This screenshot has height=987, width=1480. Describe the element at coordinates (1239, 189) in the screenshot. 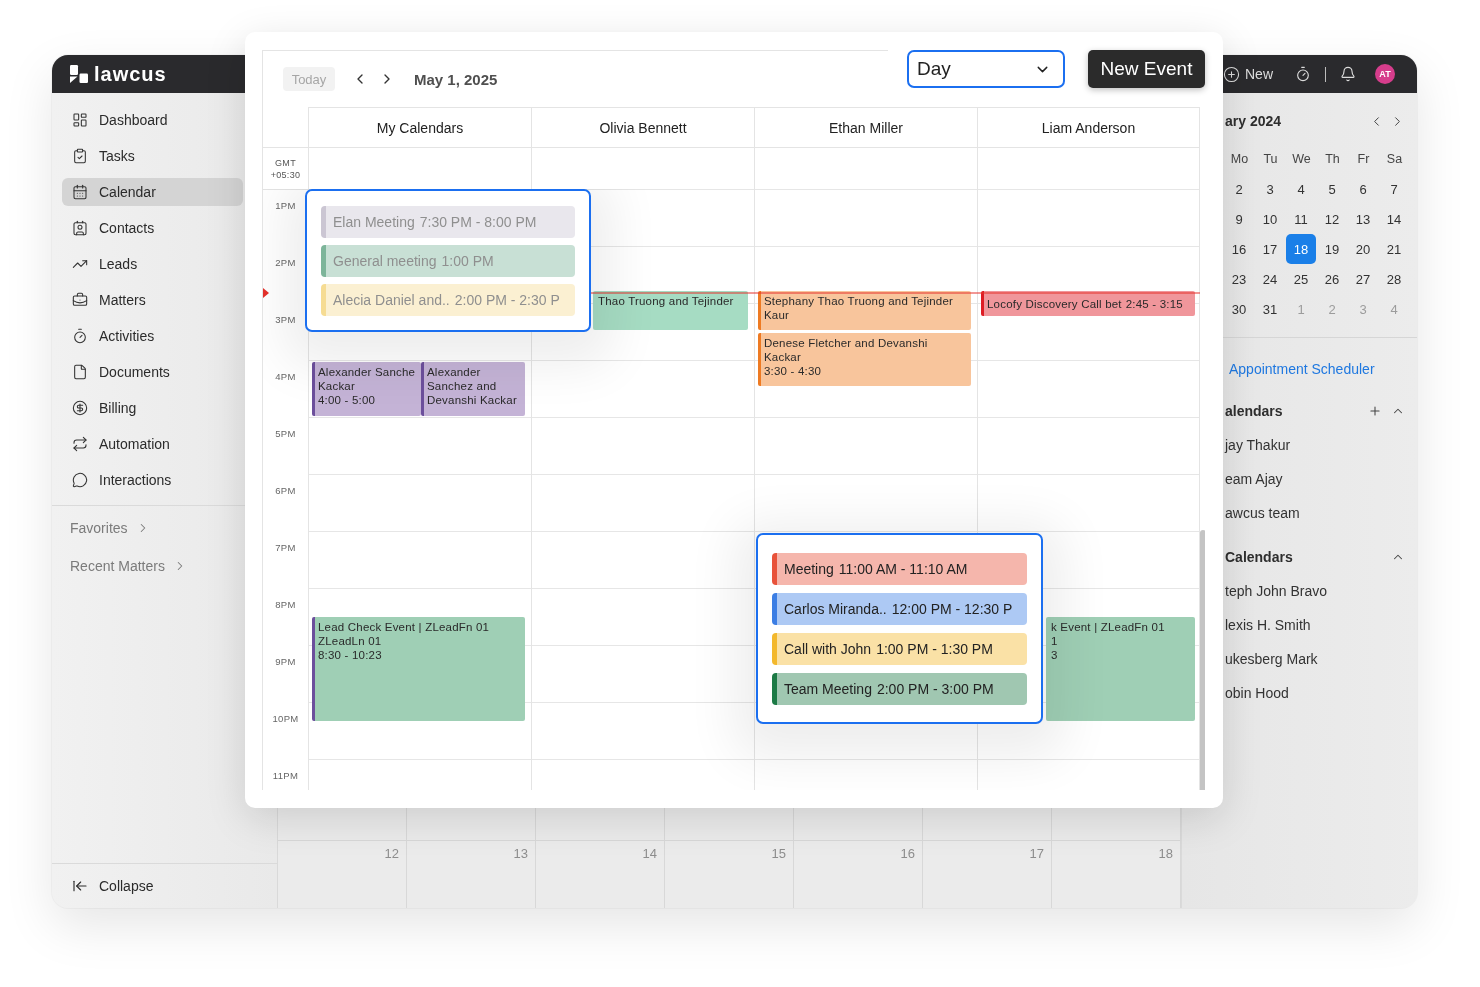

I see `date-cell: 2` at that location.